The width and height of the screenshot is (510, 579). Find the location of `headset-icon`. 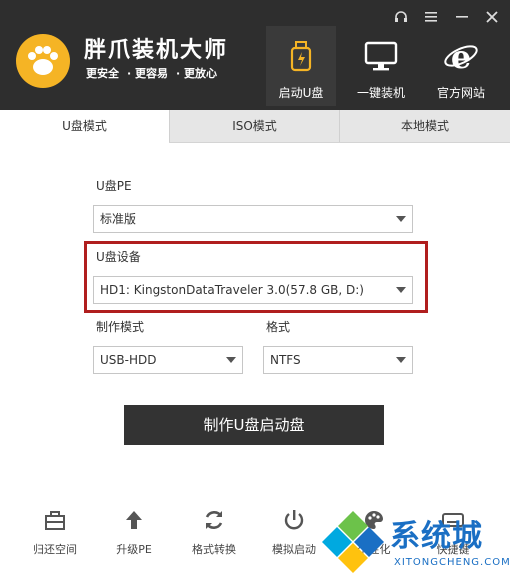

headset-icon is located at coordinates (401, 17).